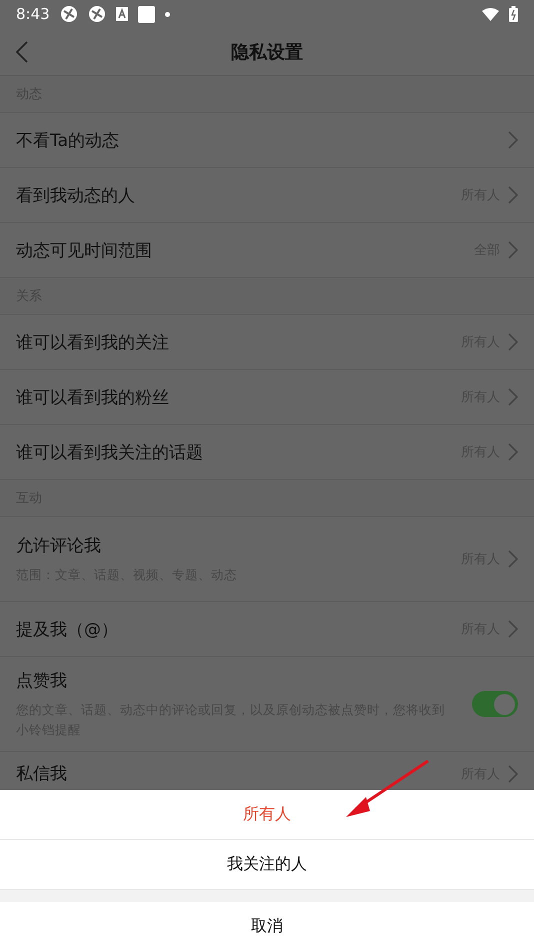 The image size is (534, 950). I want to click on sheet-option: 我关注的人, so click(267, 865).